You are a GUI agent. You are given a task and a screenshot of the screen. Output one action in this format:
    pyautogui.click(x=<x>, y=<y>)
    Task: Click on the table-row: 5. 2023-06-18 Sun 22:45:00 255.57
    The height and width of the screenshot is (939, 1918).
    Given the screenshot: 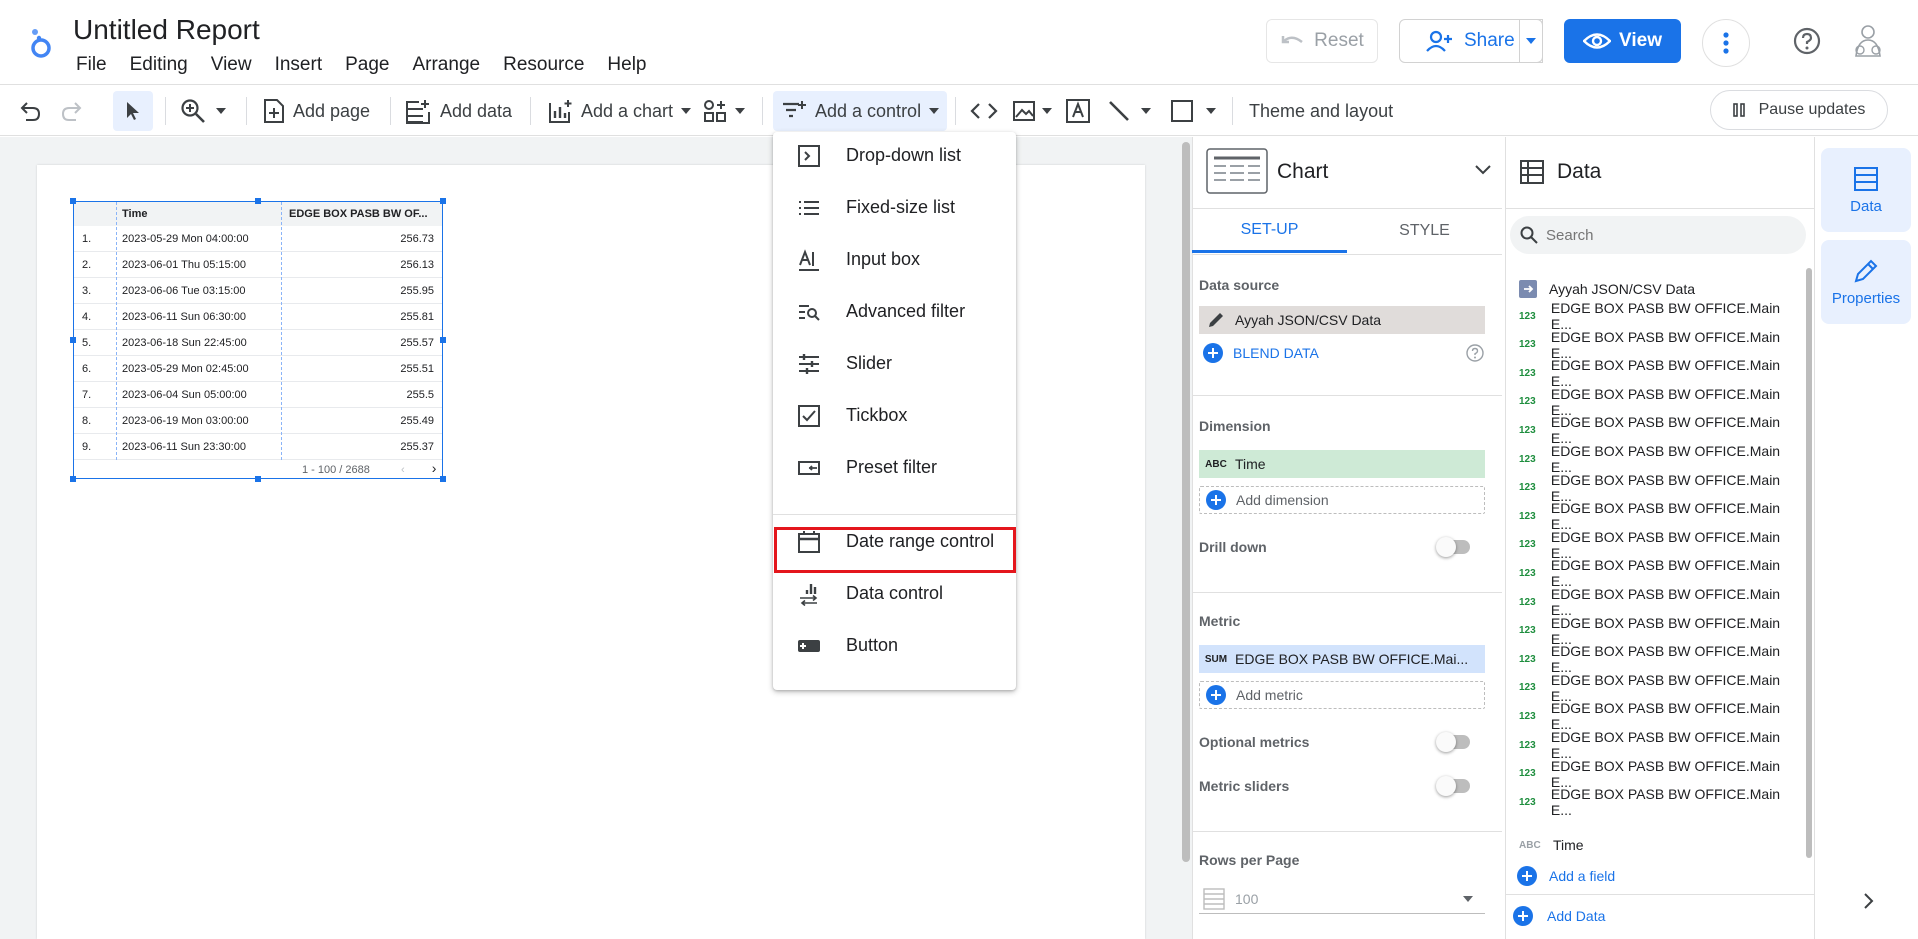 What is the action you would take?
    pyautogui.click(x=258, y=343)
    